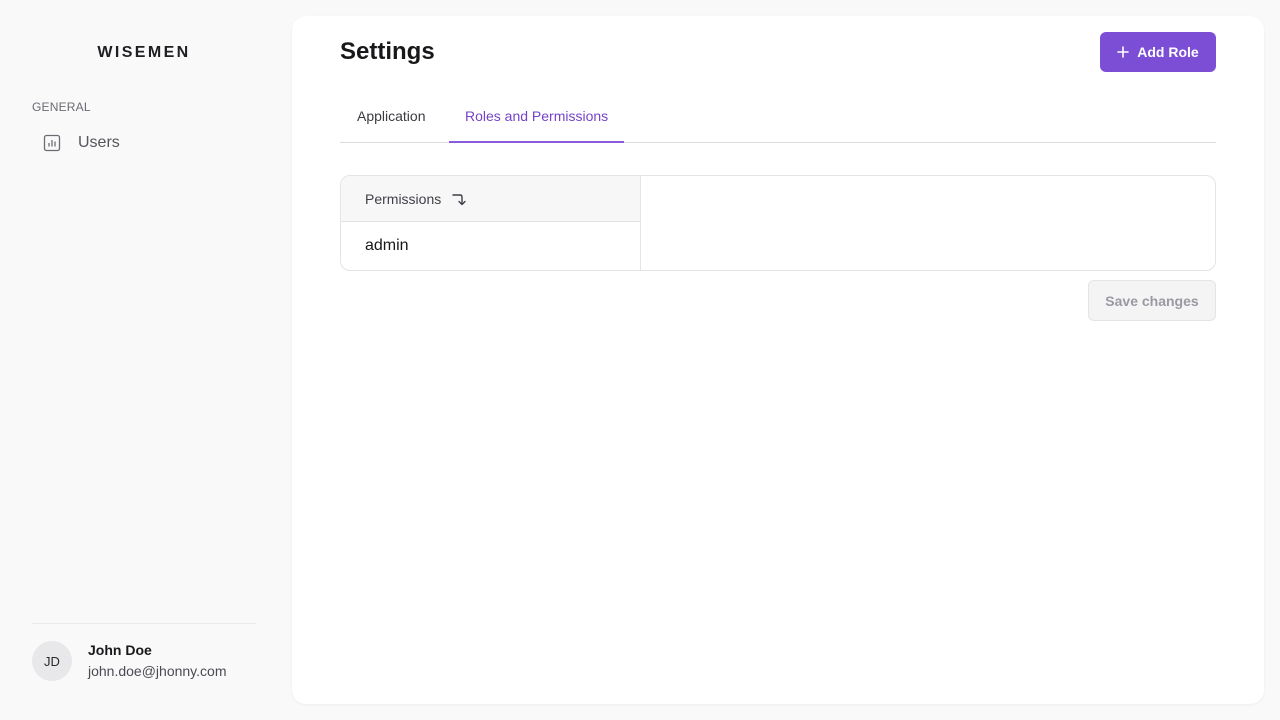 Image resolution: width=1280 pixels, height=720 pixels. Describe the element at coordinates (144, 143) in the screenshot. I see `sidebar-item-users: Users` at that location.